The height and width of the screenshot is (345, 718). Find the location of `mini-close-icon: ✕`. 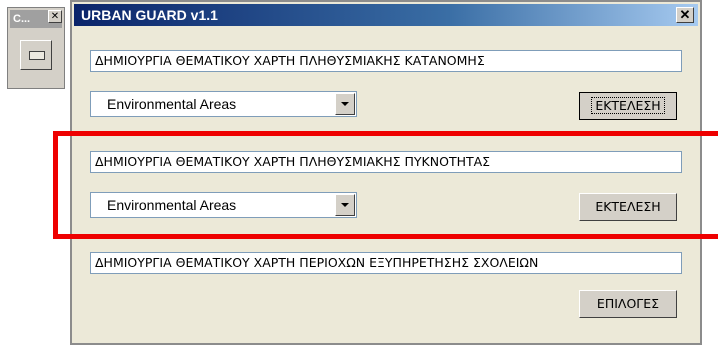

mini-close-icon: ✕ is located at coordinates (55, 16).